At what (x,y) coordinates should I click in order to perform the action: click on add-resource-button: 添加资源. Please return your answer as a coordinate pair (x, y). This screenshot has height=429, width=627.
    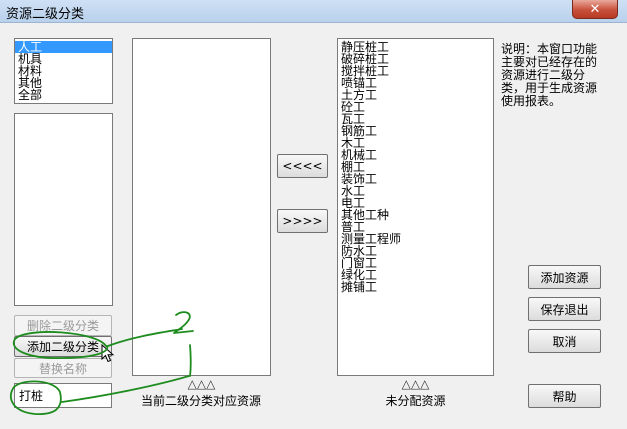
    Looking at the image, I should click on (564, 277).